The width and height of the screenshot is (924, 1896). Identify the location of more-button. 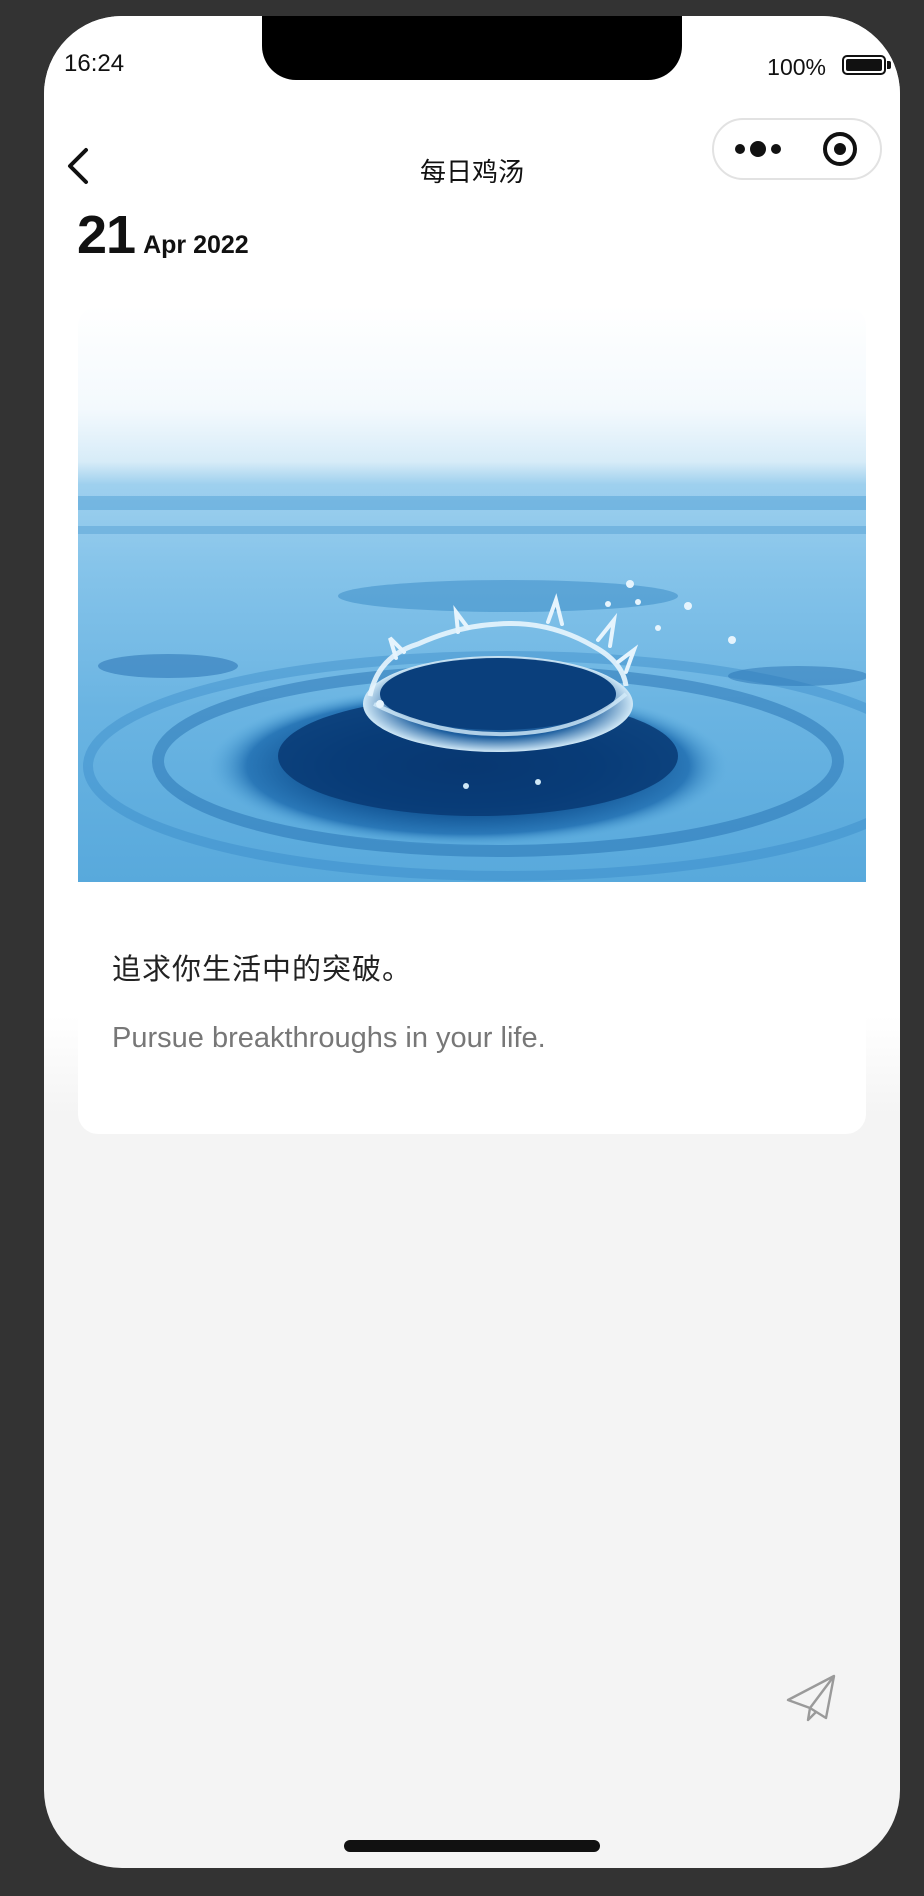
(763, 149).